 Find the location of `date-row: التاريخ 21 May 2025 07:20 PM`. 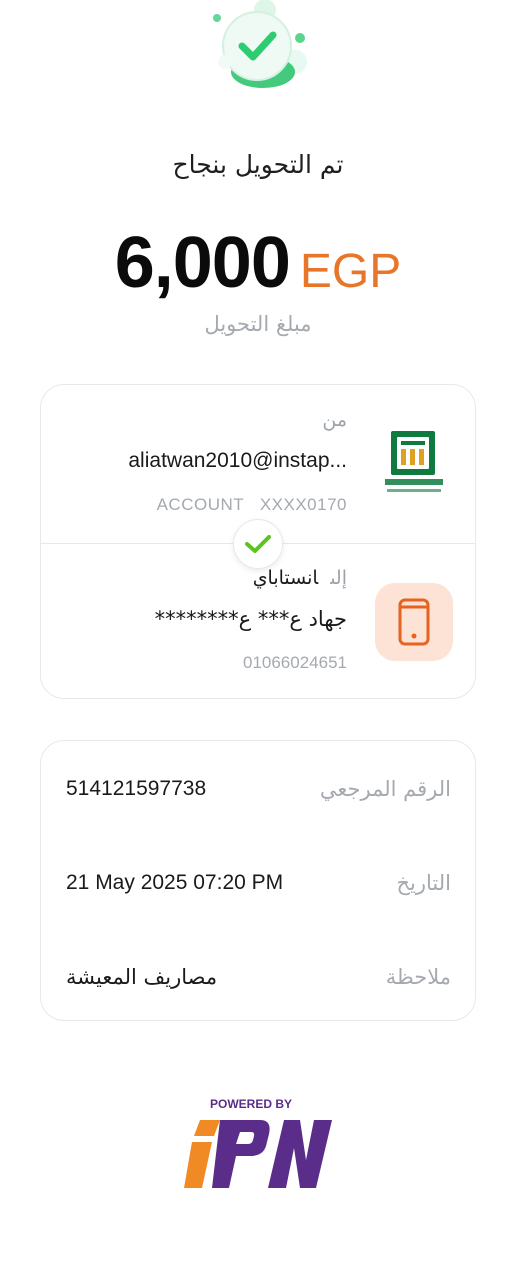

date-row: التاريخ 21 May 2025 07:20 PM is located at coordinates (258, 885).